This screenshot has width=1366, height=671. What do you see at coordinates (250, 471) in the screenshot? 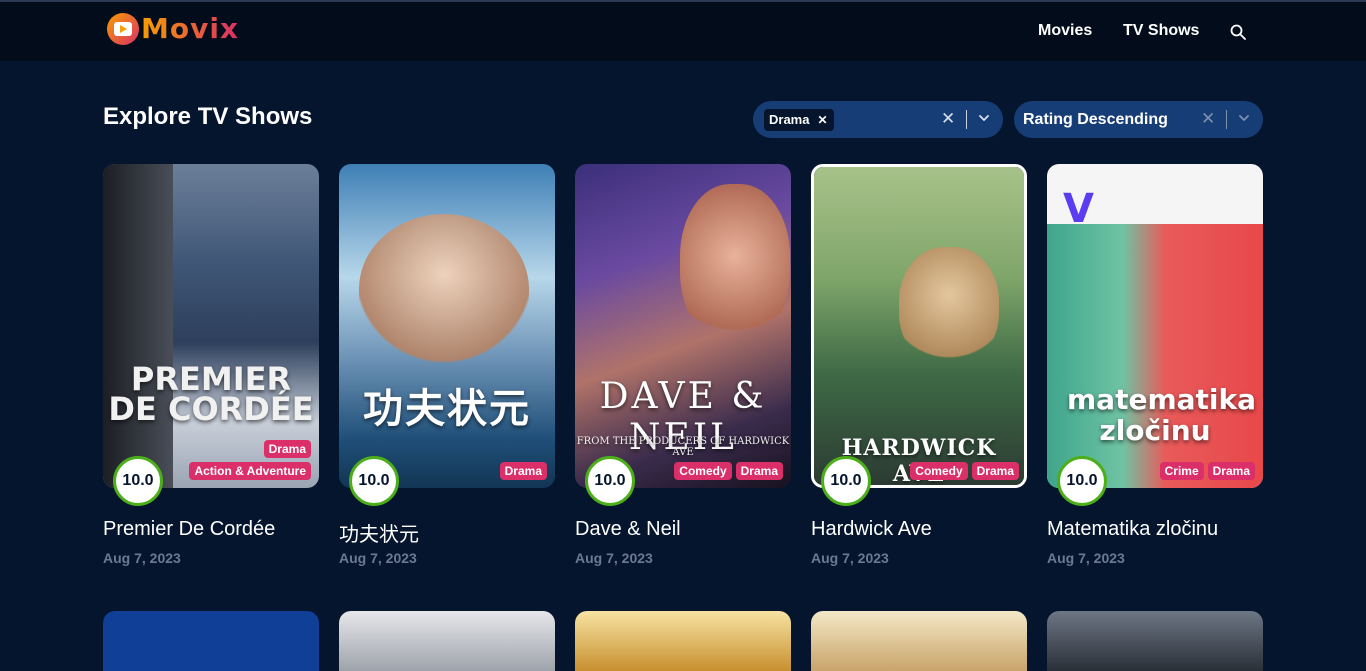
I see `genre-badge: Action & Adventure` at bounding box center [250, 471].